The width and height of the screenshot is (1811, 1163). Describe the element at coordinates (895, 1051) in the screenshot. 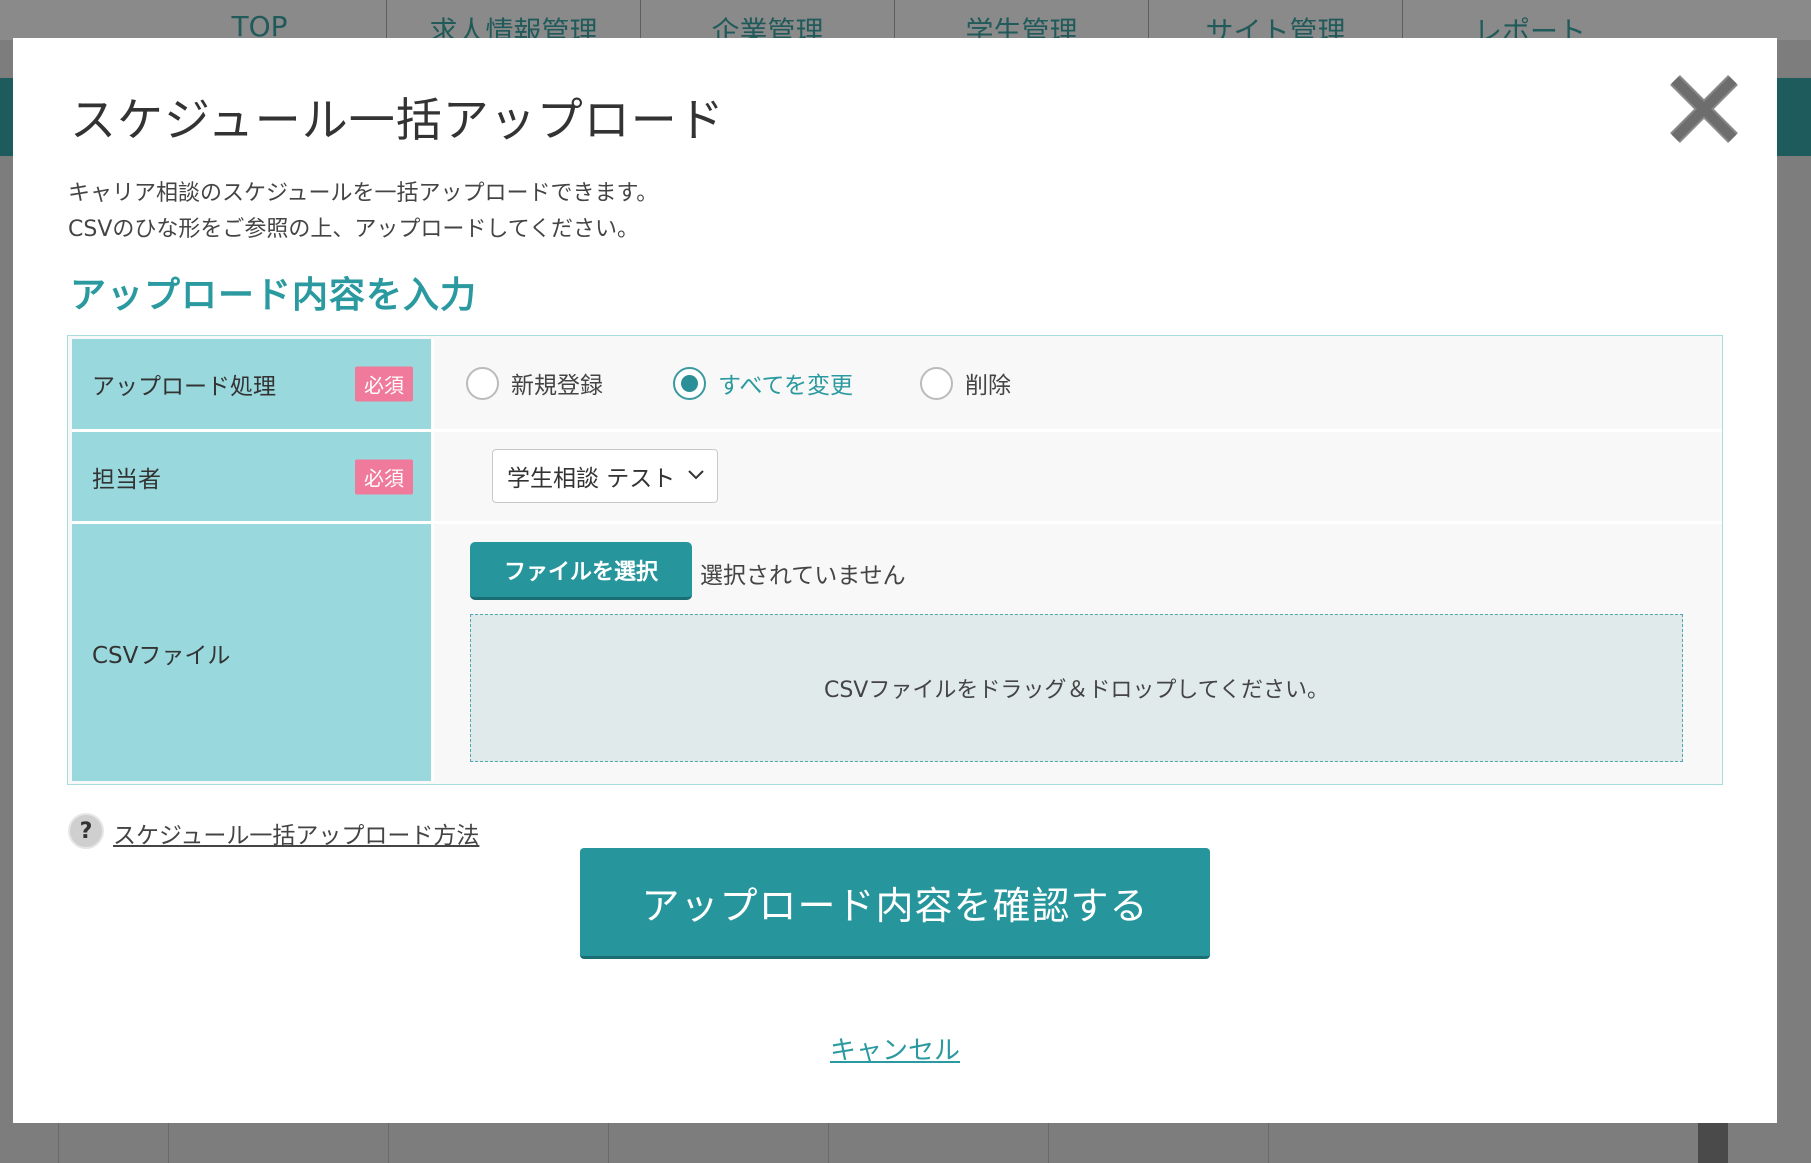

I see `cancel-link: キャンセル` at that location.